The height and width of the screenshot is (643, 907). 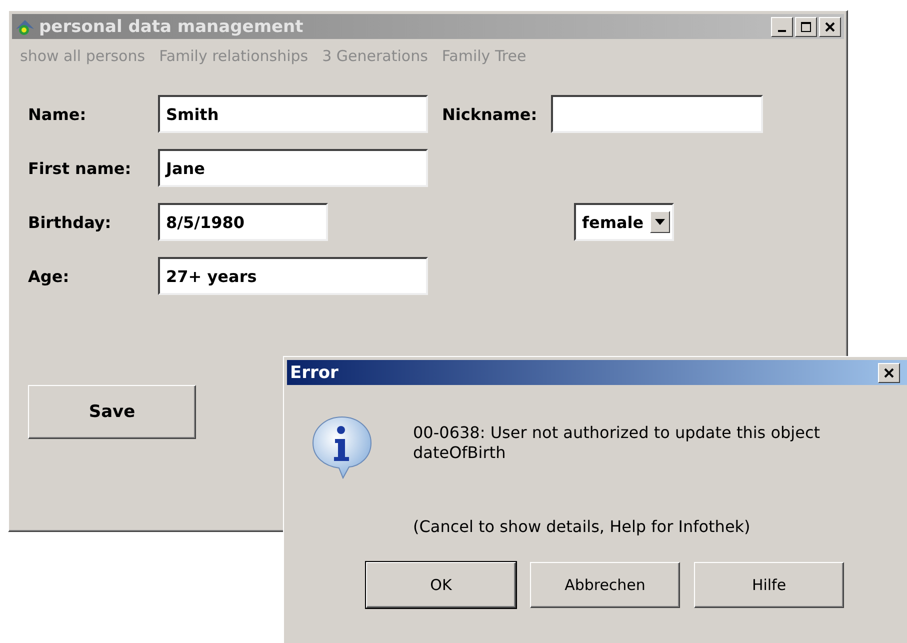 I want to click on minimize-icon, so click(x=782, y=31).